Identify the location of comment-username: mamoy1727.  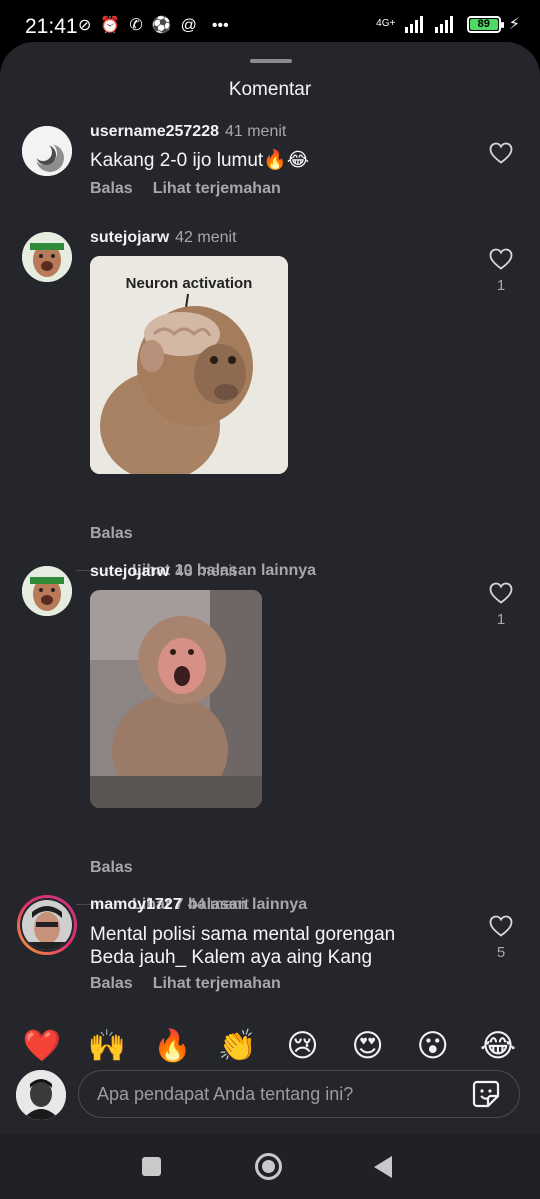
(136, 904).